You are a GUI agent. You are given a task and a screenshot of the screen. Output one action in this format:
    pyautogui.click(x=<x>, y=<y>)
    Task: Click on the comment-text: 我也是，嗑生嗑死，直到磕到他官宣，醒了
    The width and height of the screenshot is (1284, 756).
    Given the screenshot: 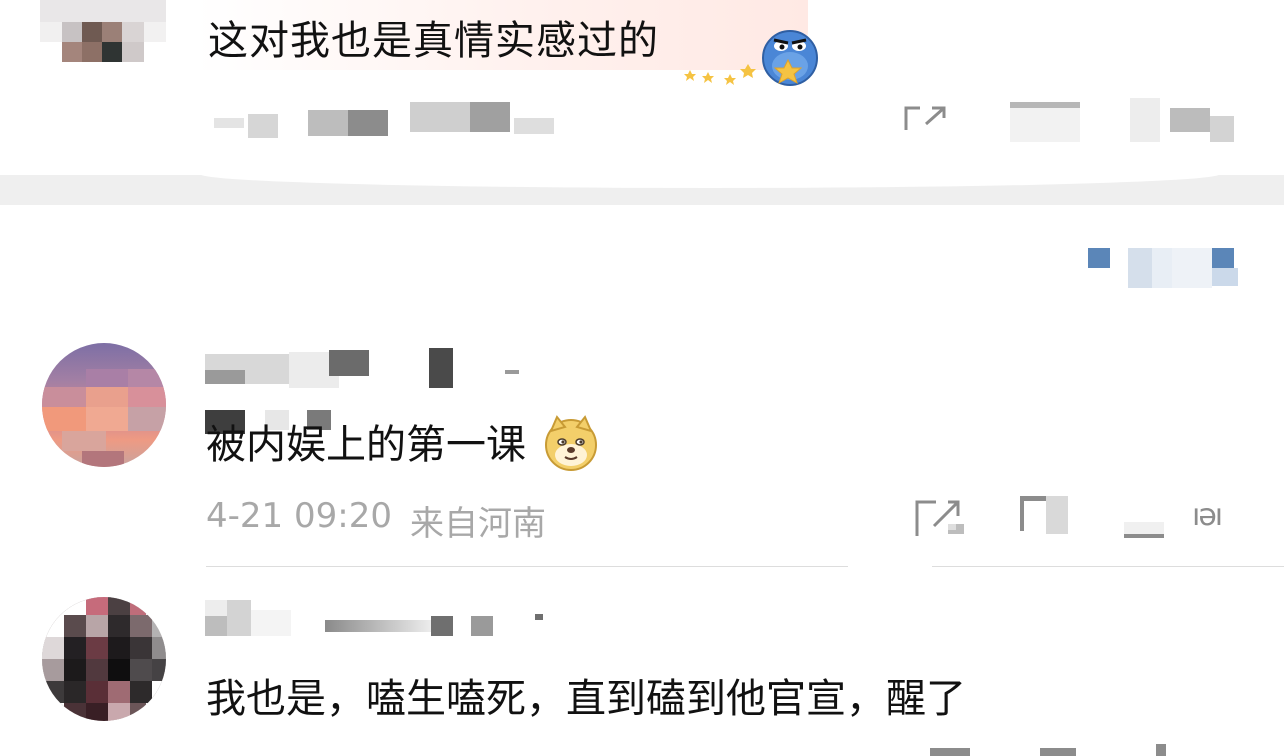 What is the action you would take?
    pyautogui.click(x=586, y=699)
    